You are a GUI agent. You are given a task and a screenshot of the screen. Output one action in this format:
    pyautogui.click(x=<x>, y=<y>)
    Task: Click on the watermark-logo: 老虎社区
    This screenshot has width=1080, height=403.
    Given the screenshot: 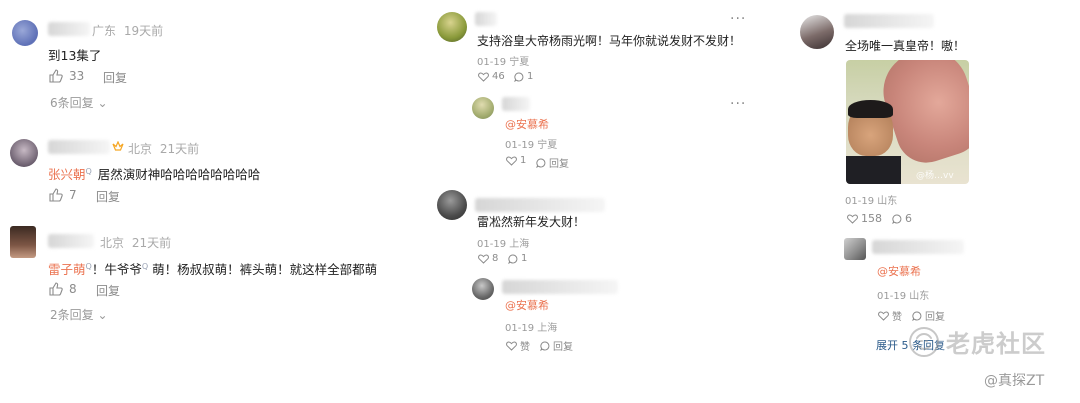 What is the action you would take?
    pyautogui.click(x=977, y=341)
    